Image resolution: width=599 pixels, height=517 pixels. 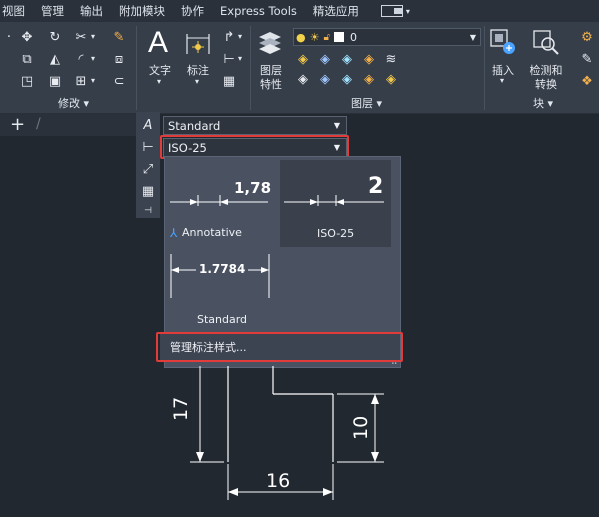 What do you see at coordinates (229, 81) in the screenshot?
I see `table-icon: ▦` at bounding box center [229, 81].